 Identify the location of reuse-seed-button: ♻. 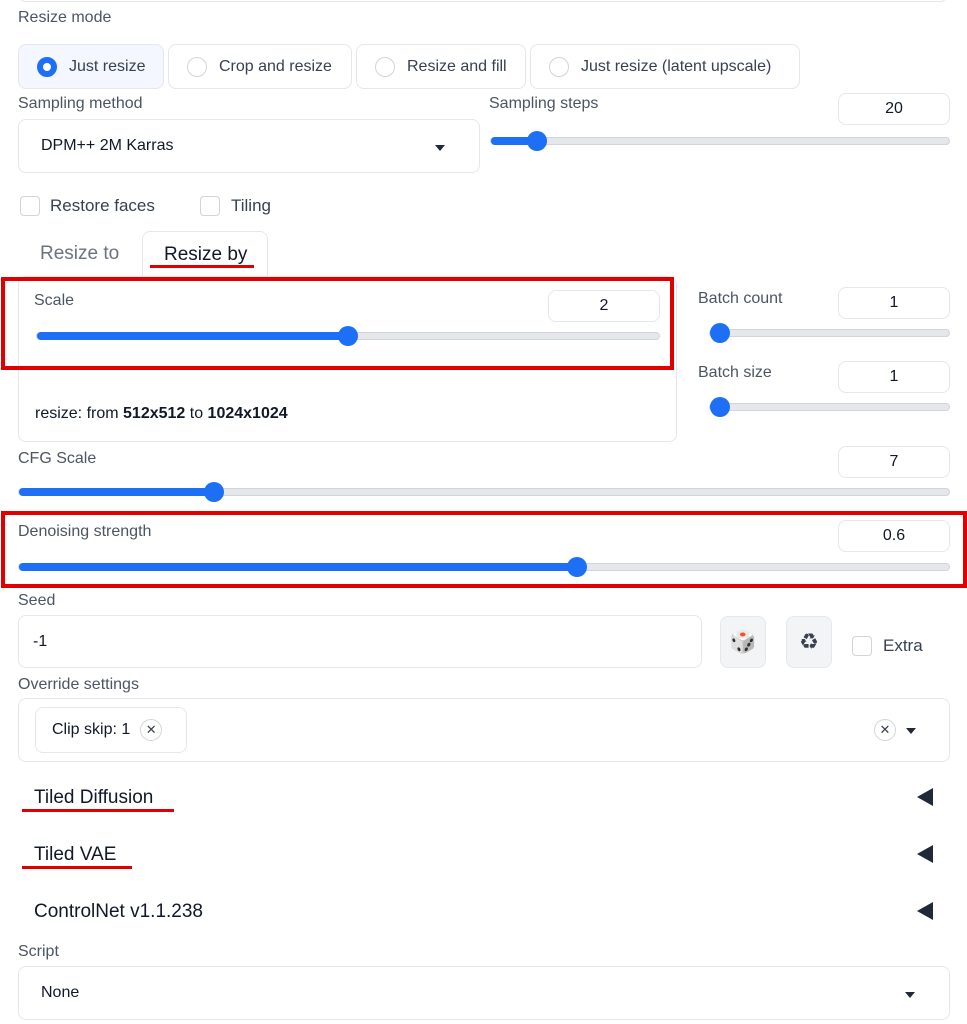
(809, 642).